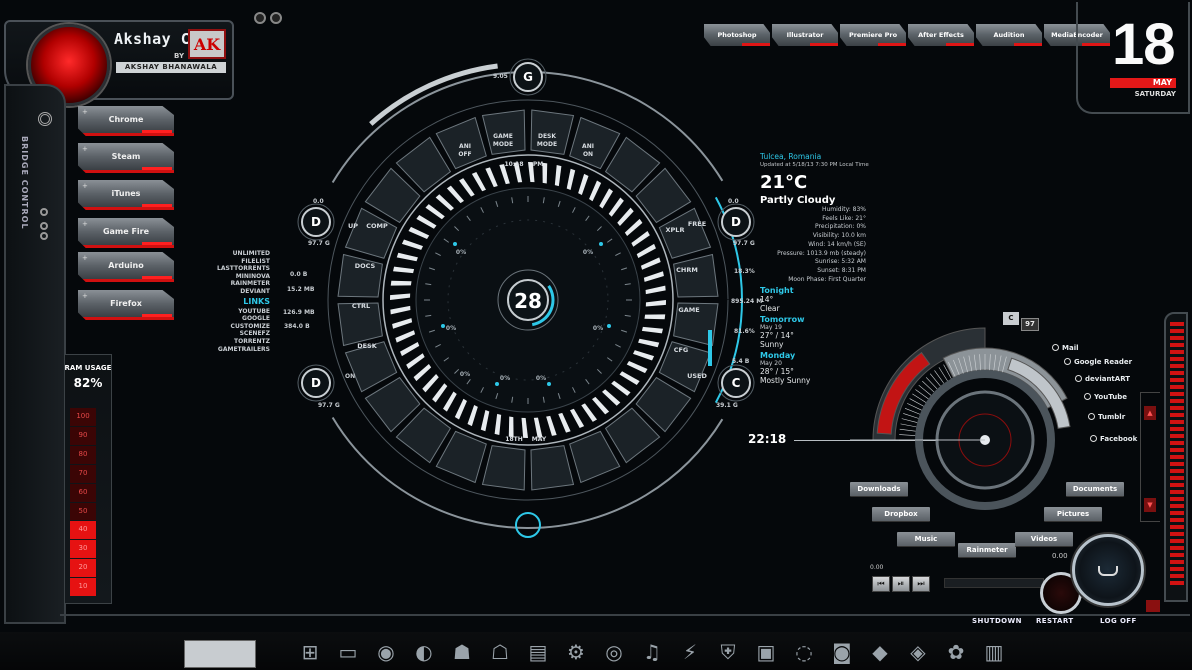 The image size is (1192, 670). Describe the element at coordinates (538, 652) in the screenshot. I see `notes-icon: ▤` at that location.